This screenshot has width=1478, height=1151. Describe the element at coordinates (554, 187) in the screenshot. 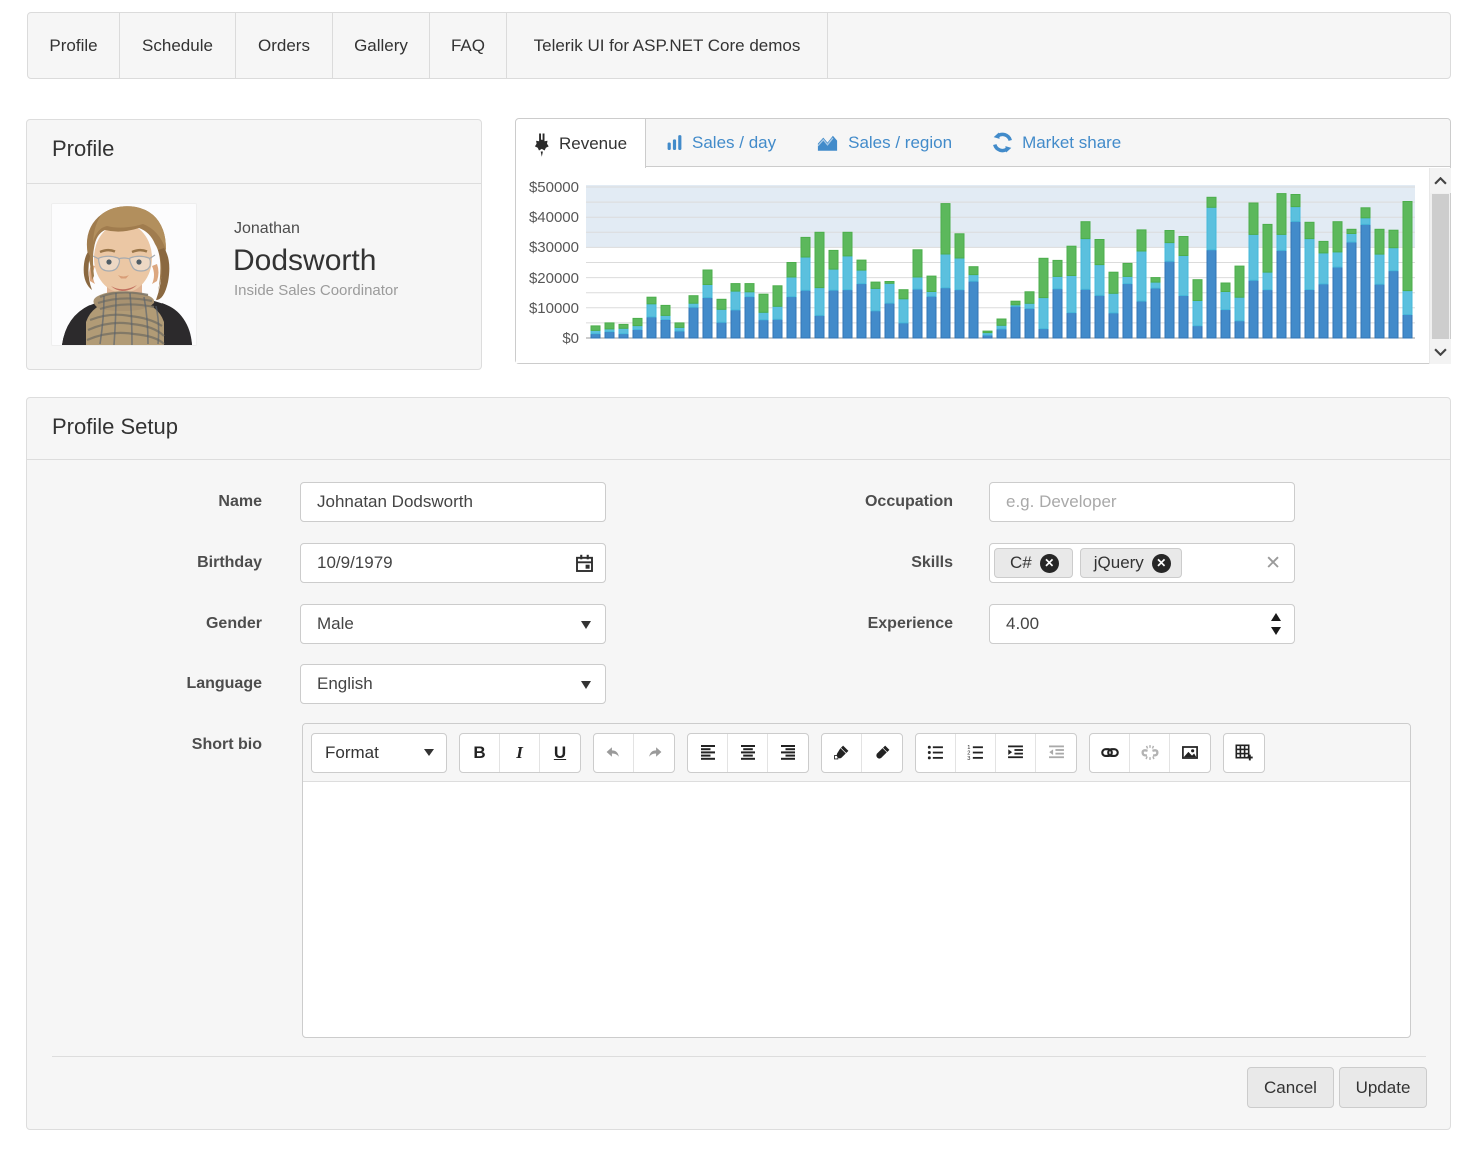

I see `svg-text: $50000` at that location.